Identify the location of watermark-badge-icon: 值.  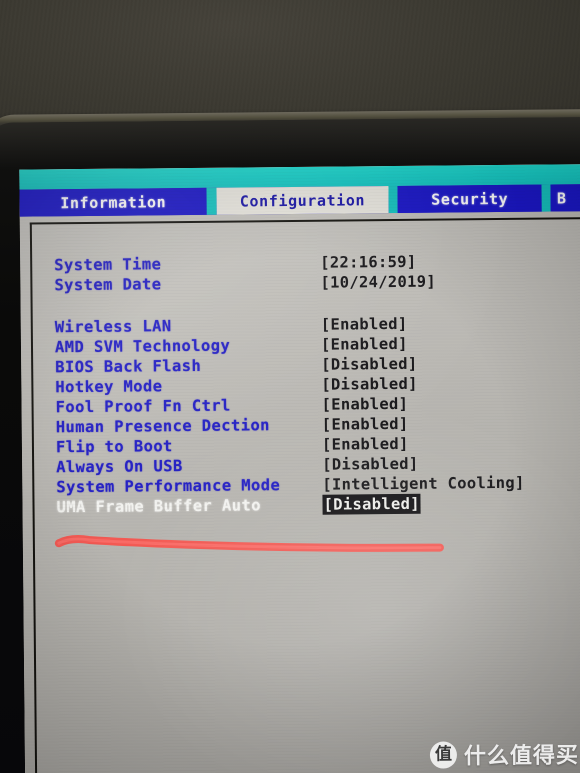
(443, 754).